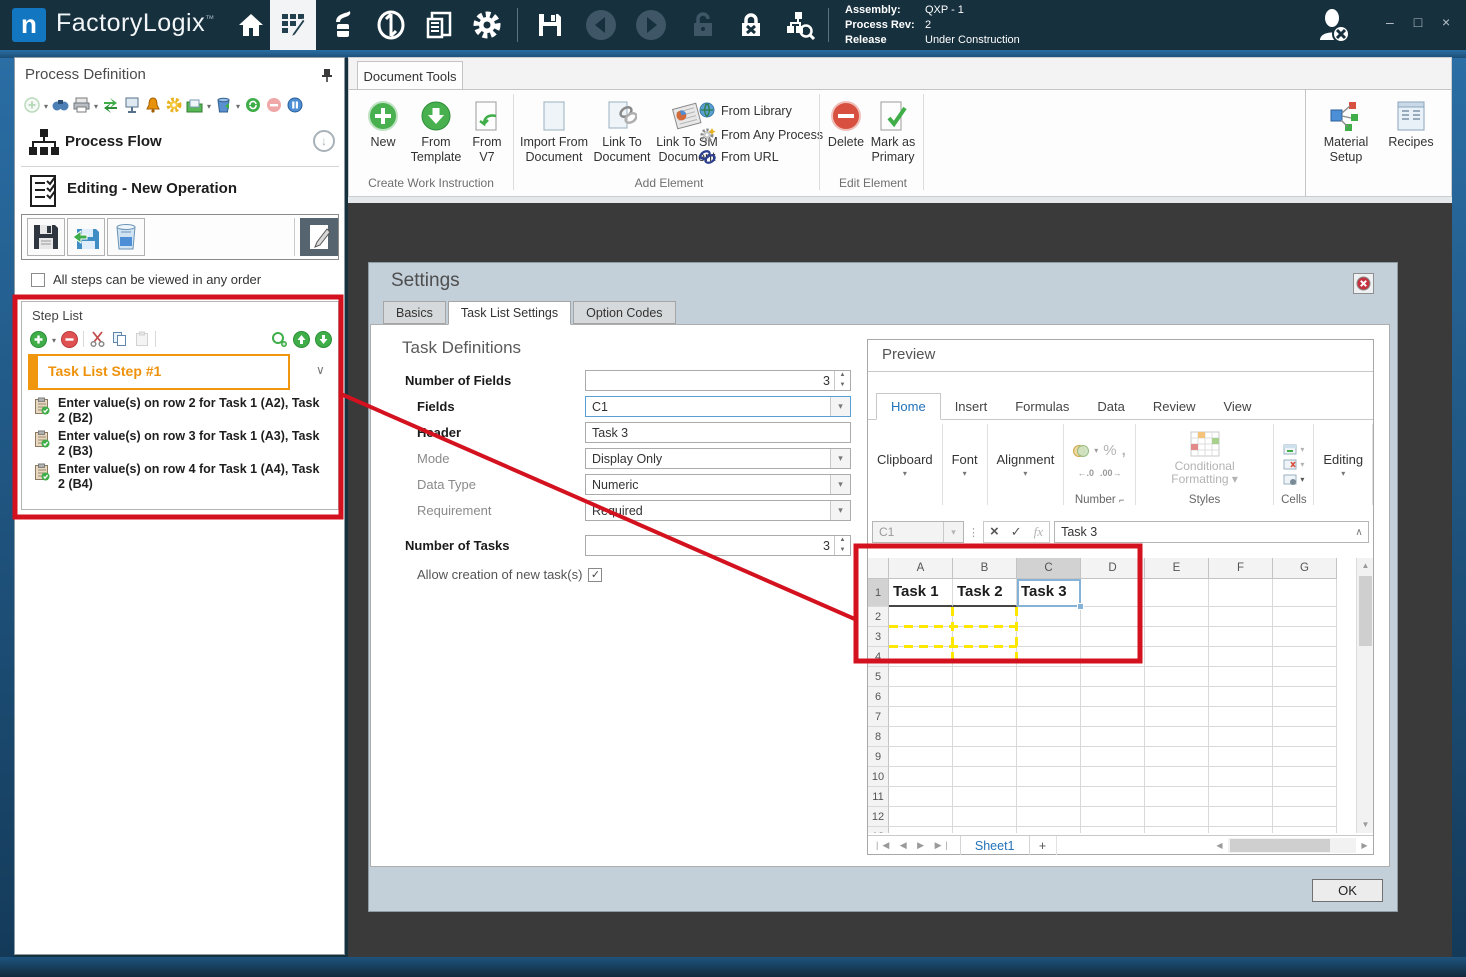  I want to click on cell-G9, so click(1305, 757).